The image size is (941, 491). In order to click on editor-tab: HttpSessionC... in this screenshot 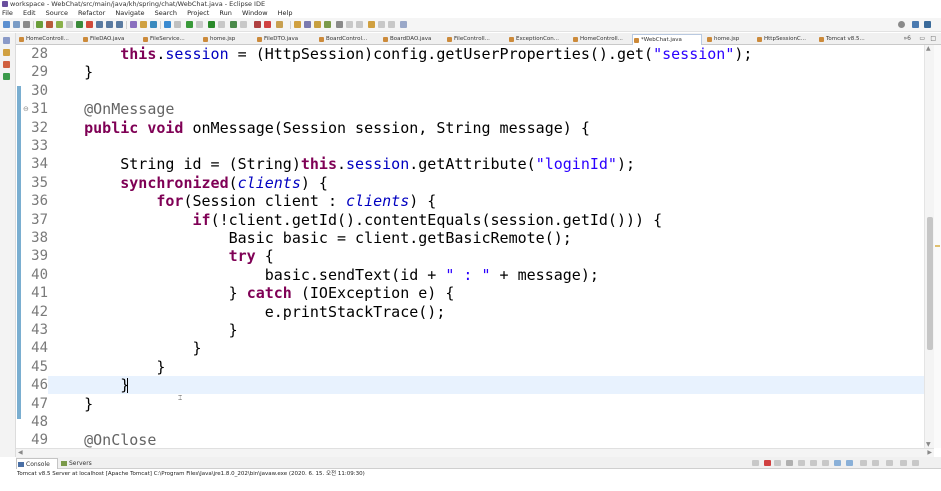, I will do `click(785, 39)`.